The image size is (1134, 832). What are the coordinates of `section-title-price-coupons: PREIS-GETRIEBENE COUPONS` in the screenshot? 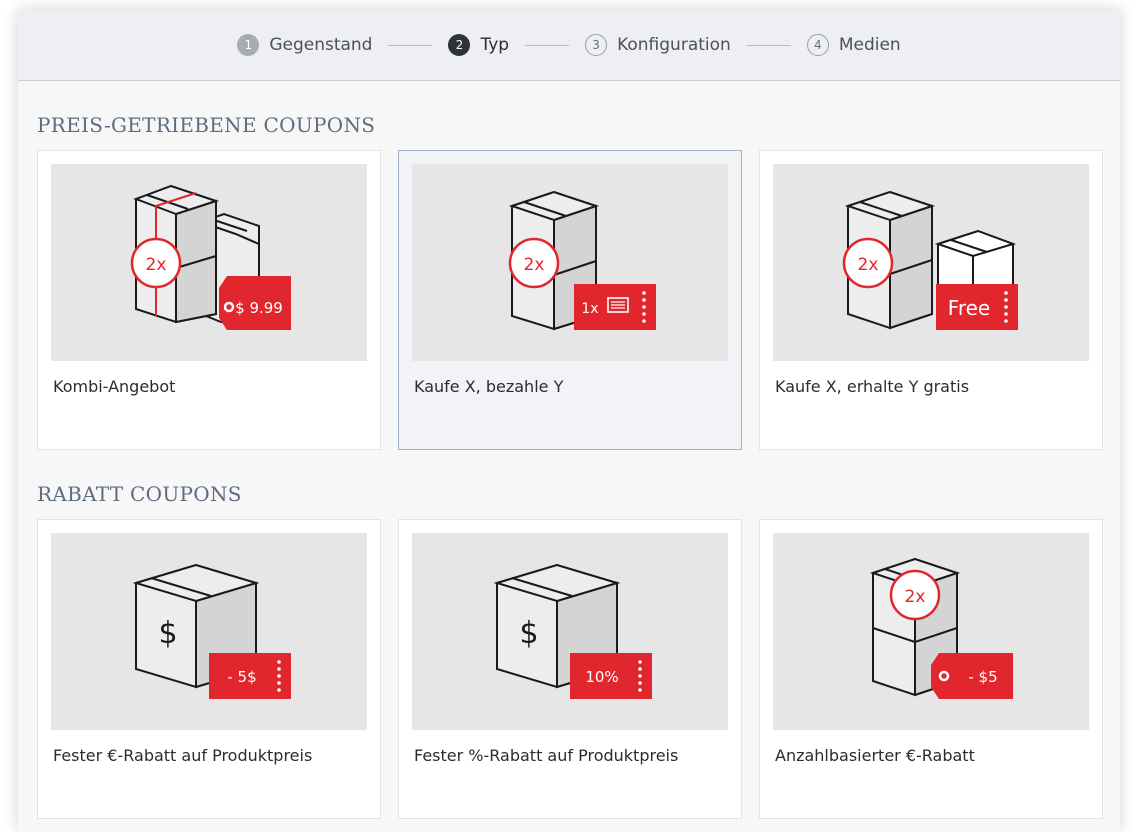 It's located at (206, 125).